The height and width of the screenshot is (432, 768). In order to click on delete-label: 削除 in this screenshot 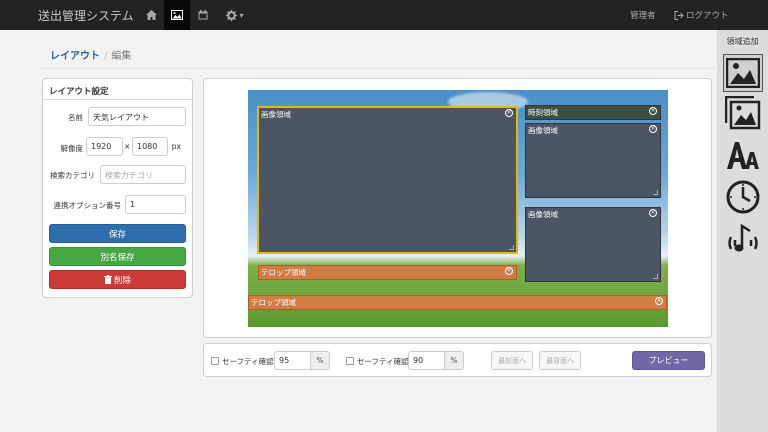, I will do `click(122, 280)`.